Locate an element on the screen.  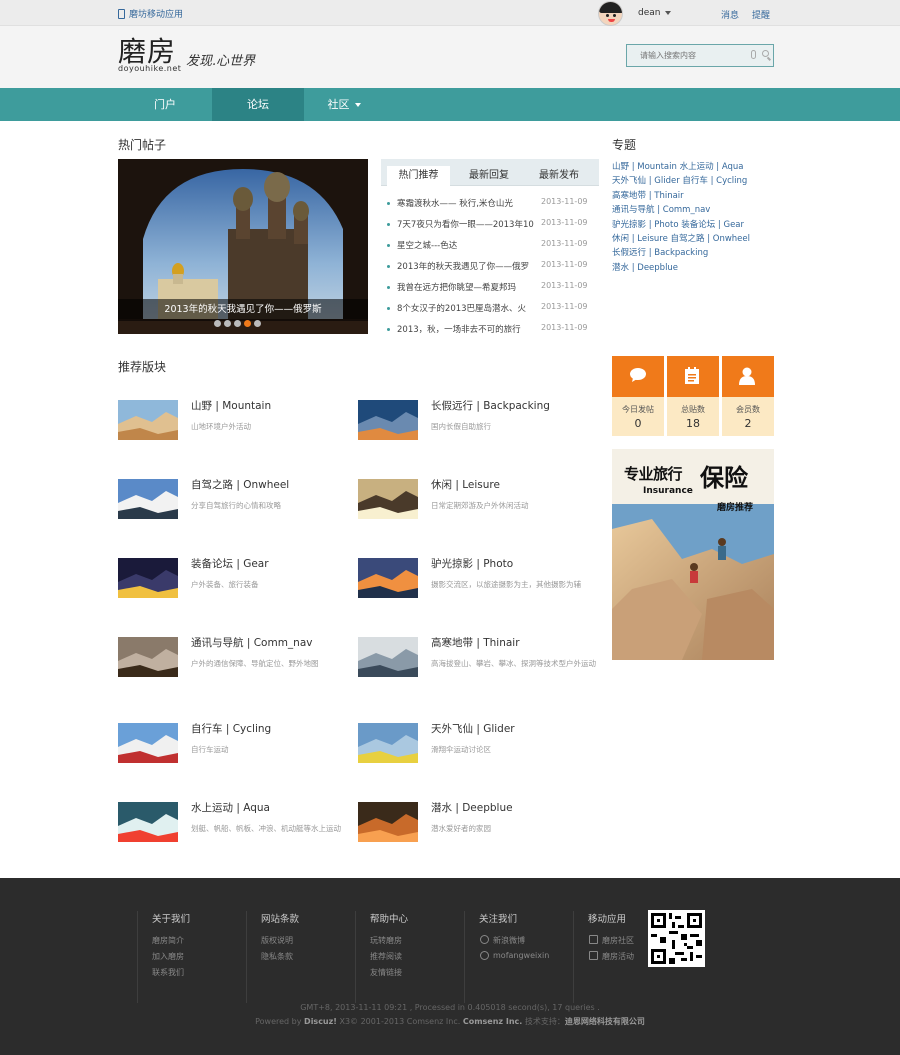
hot-post-item: 星空之城---色达 2013-11-09 is located at coordinates (492, 247).